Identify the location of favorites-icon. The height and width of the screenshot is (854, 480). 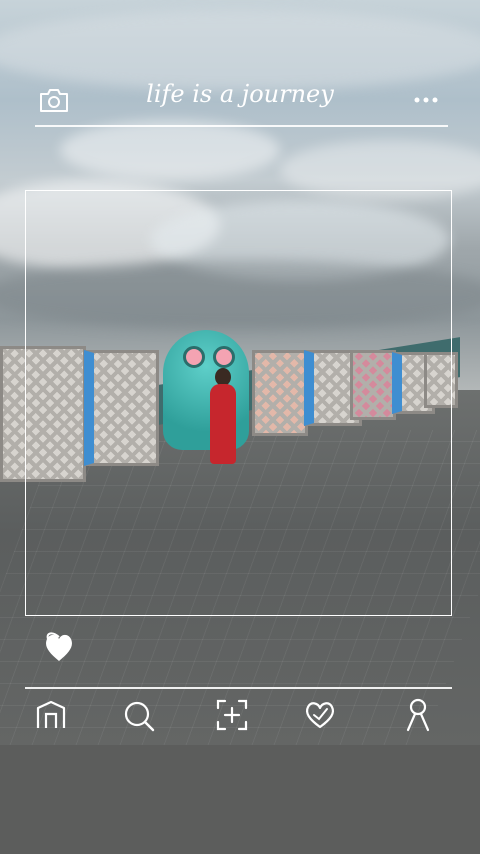
(320, 715).